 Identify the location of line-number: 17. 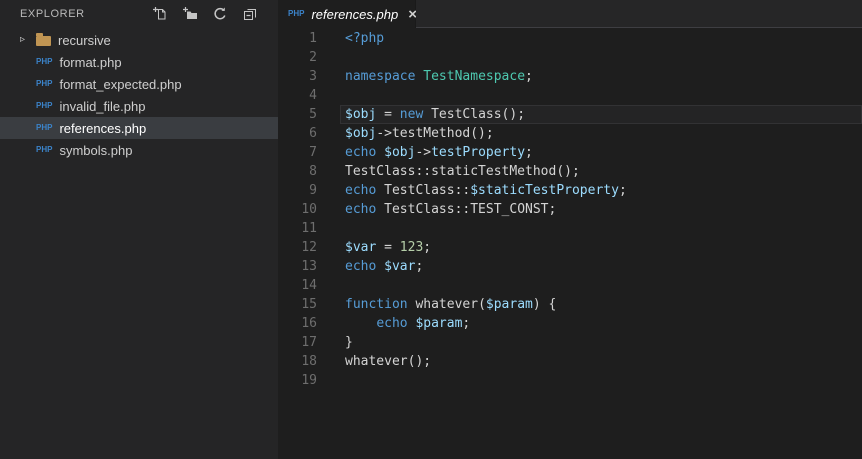
(309, 342).